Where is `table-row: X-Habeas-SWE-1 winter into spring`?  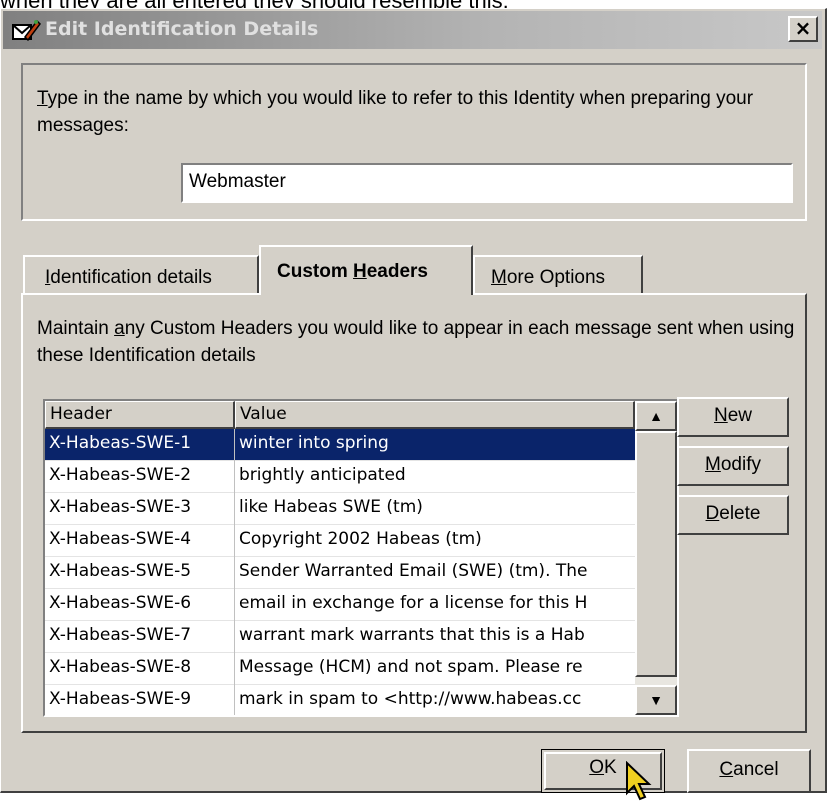
table-row: X-Habeas-SWE-1 winter into spring is located at coordinates (340, 445).